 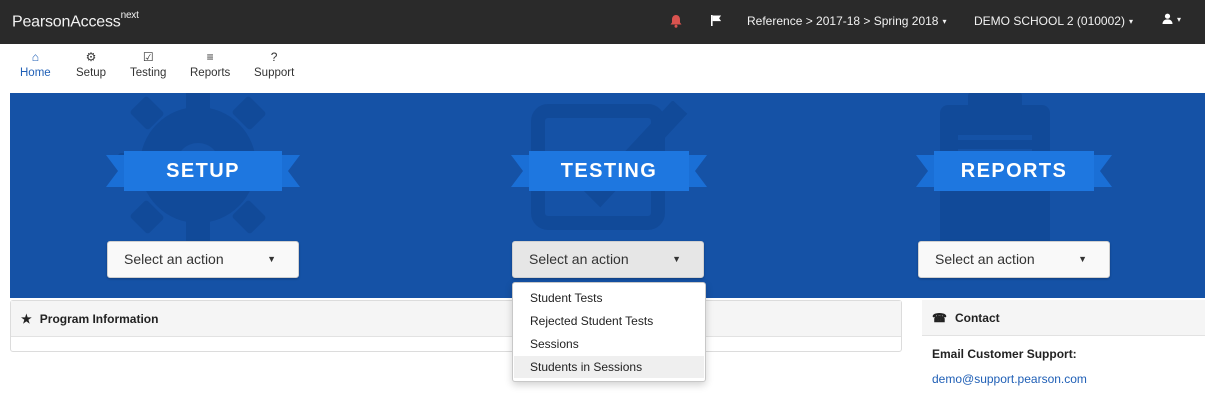 I want to click on nav-label: Support, so click(x=274, y=73).